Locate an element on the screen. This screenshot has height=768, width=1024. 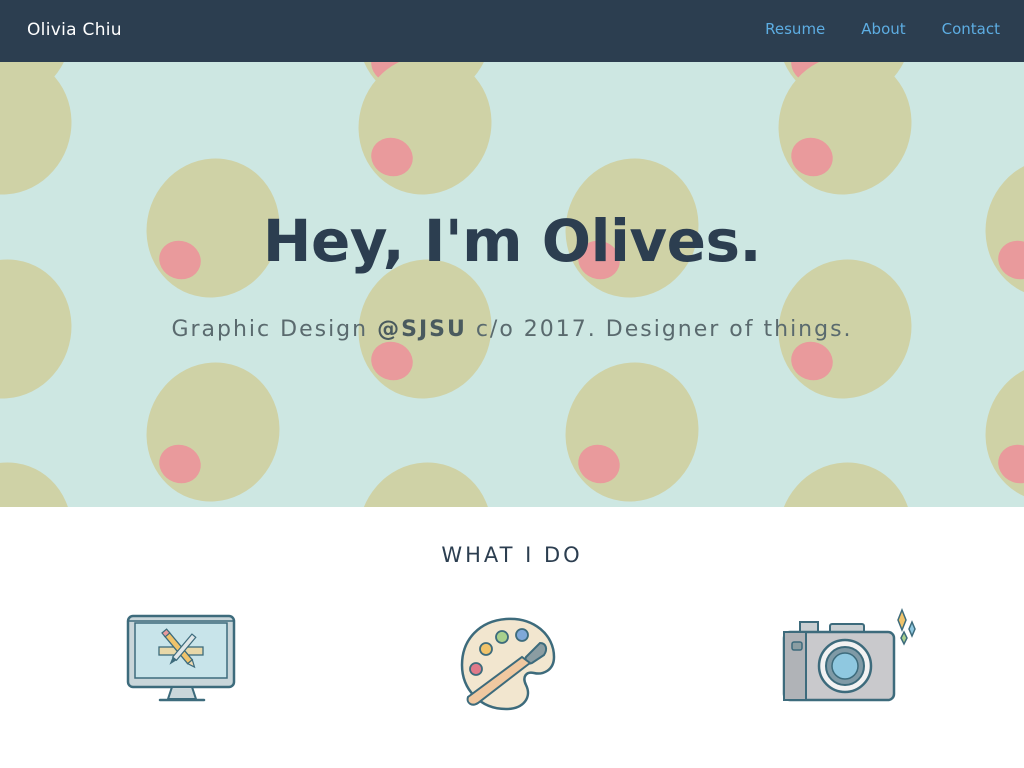
top-navbar: Olivia Chiu Resume About Contact is located at coordinates (512, 31).